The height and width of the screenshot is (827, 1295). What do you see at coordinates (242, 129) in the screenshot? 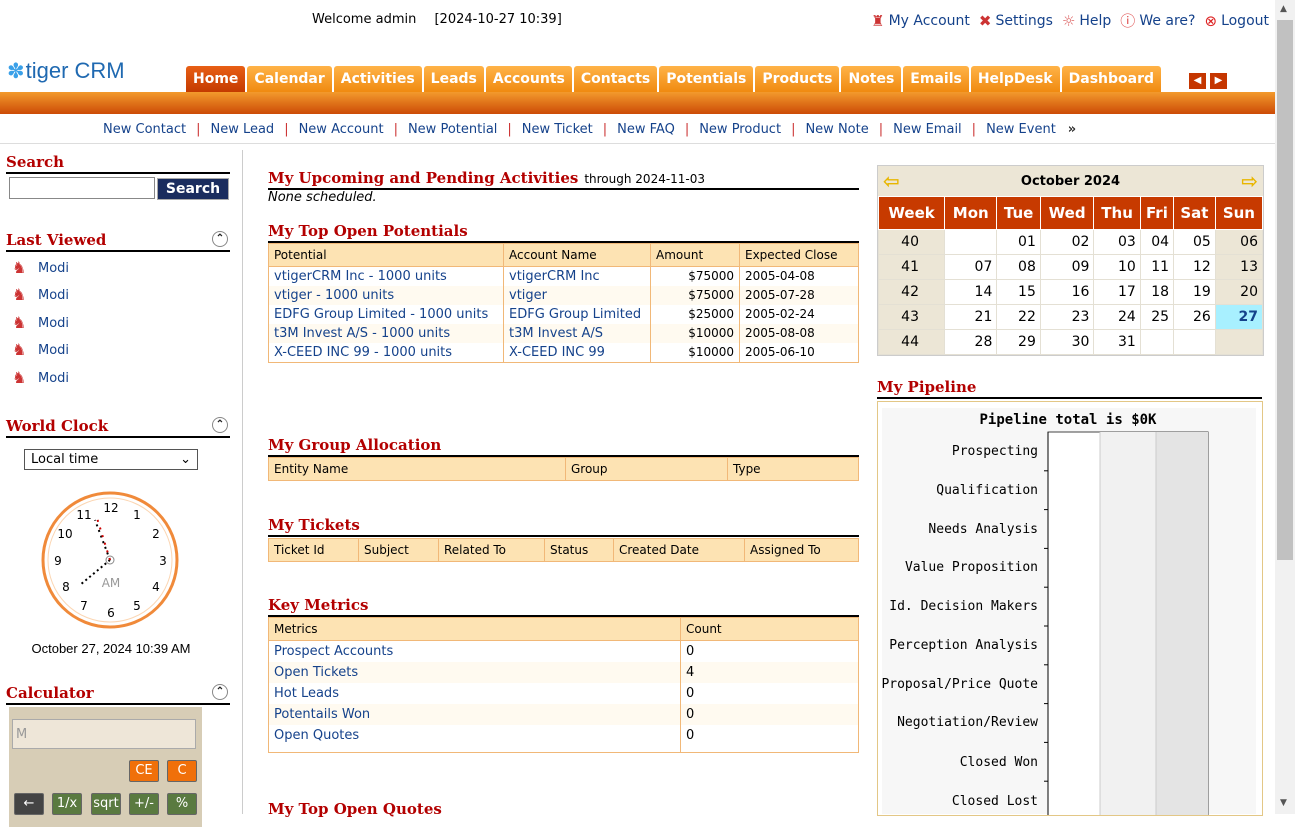
I see `new-lead-link: New Lead` at bounding box center [242, 129].